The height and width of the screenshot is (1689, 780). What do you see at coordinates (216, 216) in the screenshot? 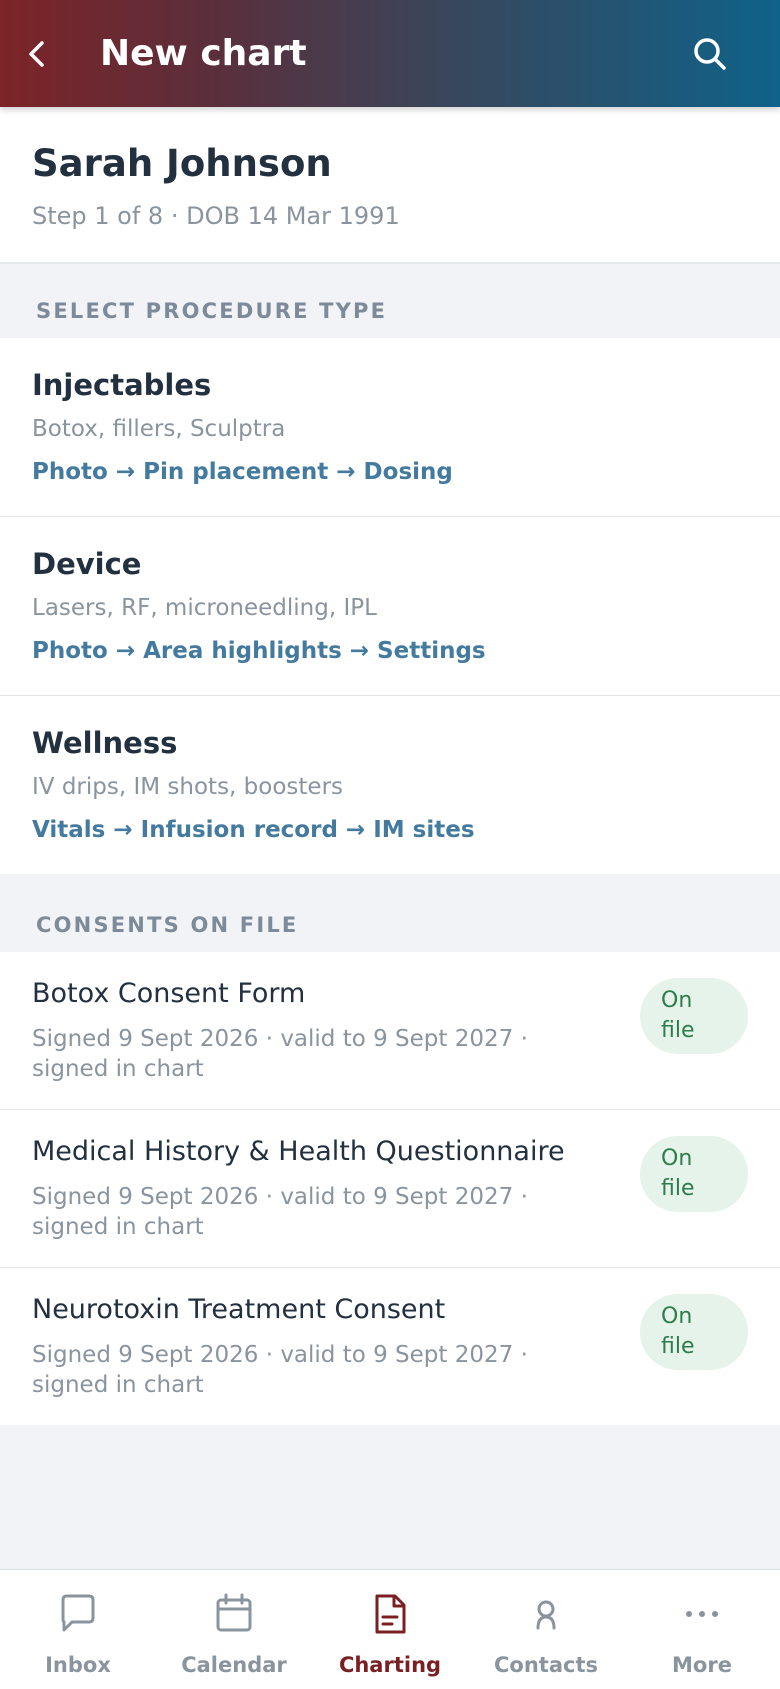
I see `patient-subtitle: Step 1 of 8 · DOB 14 Mar 1991` at bounding box center [216, 216].